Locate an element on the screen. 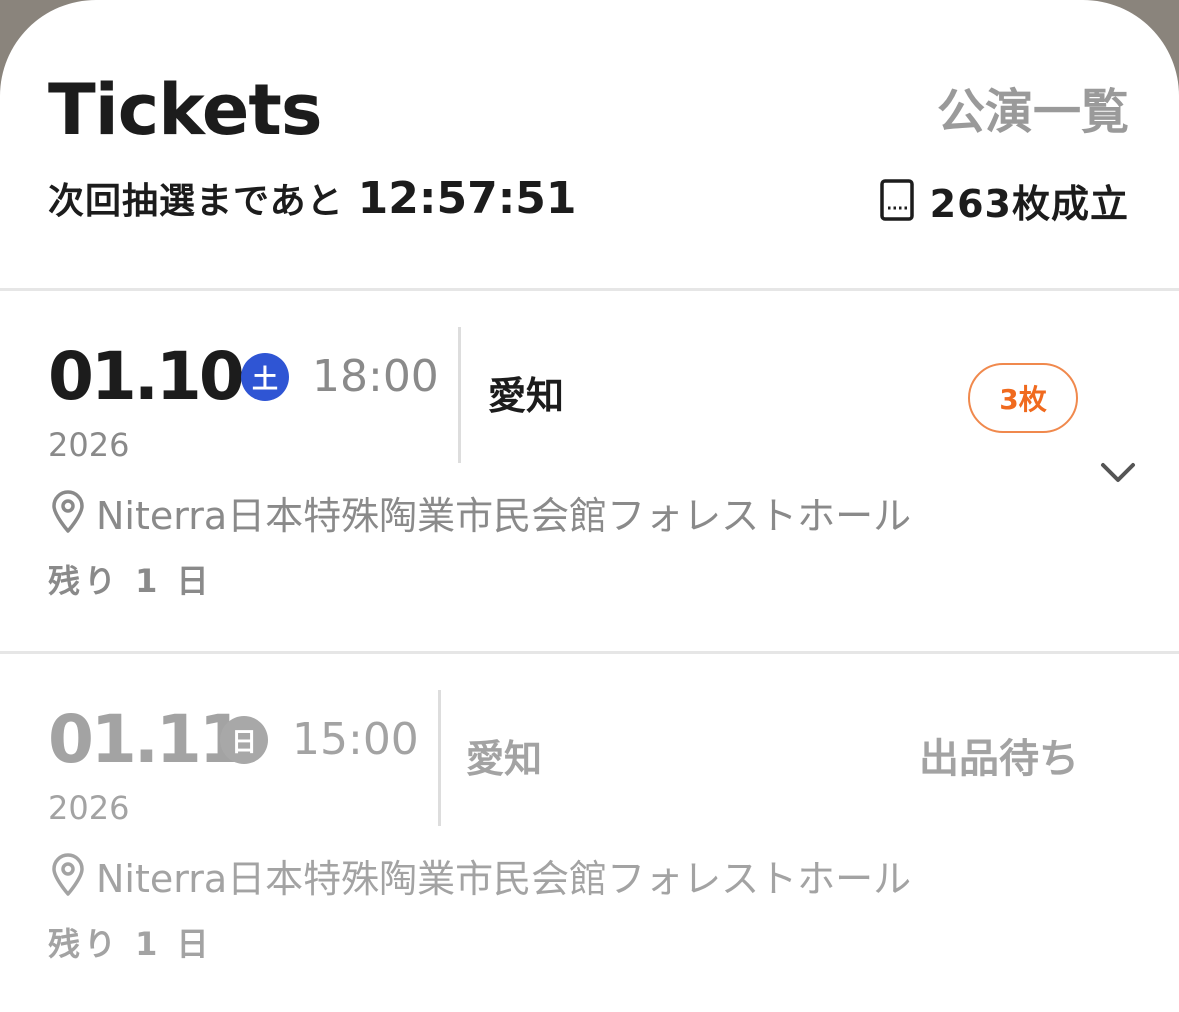  deals-count: 263枚成立 is located at coordinates (1029, 203).